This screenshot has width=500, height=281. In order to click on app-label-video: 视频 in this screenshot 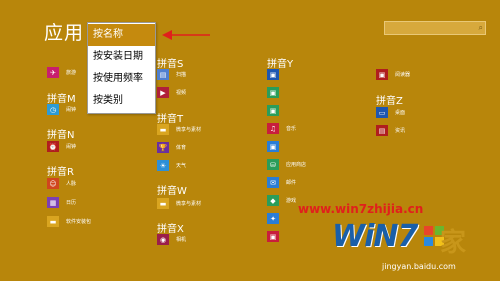, I will do `click(181, 92)`.